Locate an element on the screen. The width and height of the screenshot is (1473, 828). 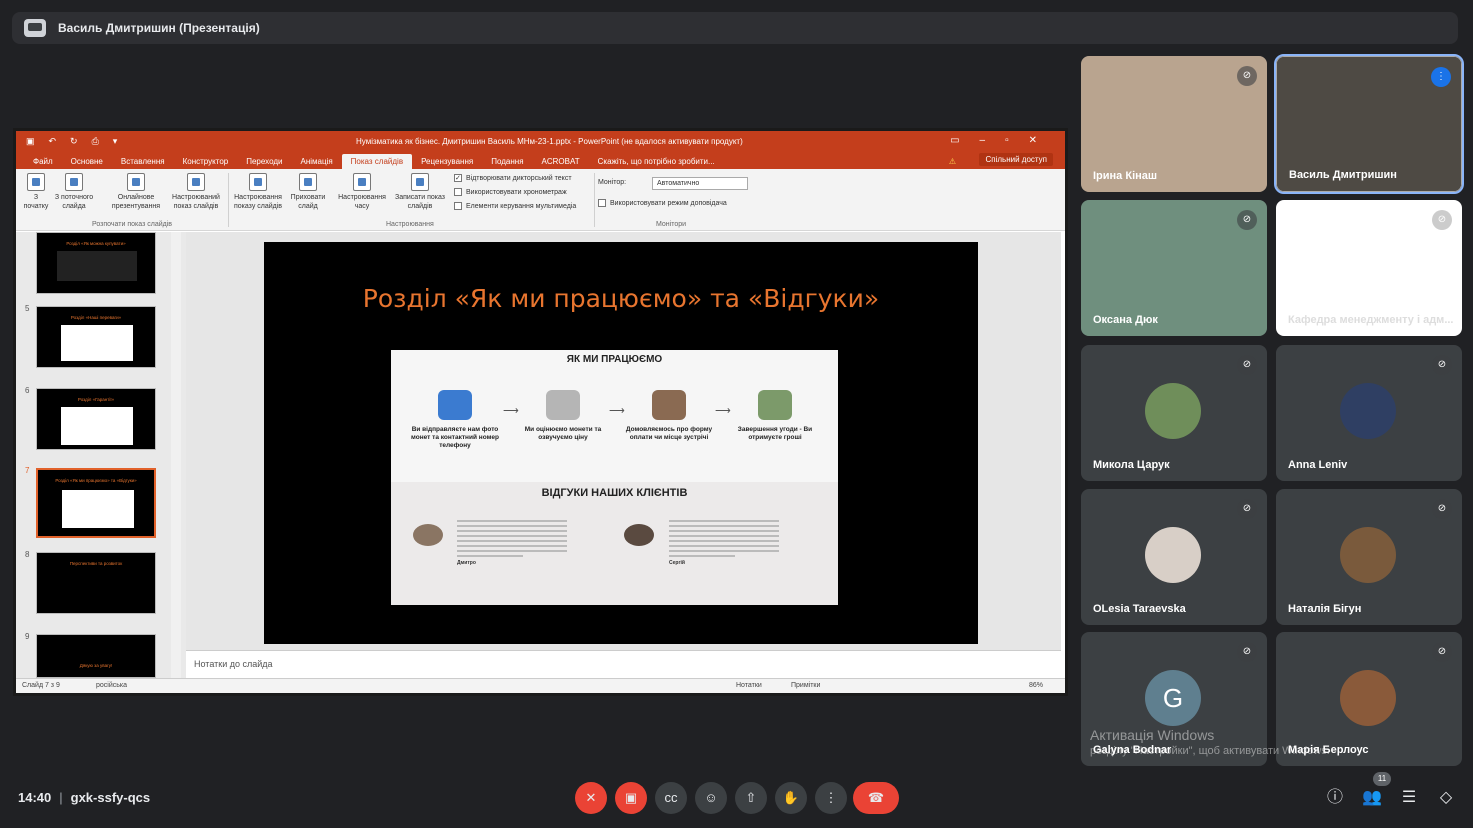
mic-off-icon: ✕ is located at coordinates (591, 797).